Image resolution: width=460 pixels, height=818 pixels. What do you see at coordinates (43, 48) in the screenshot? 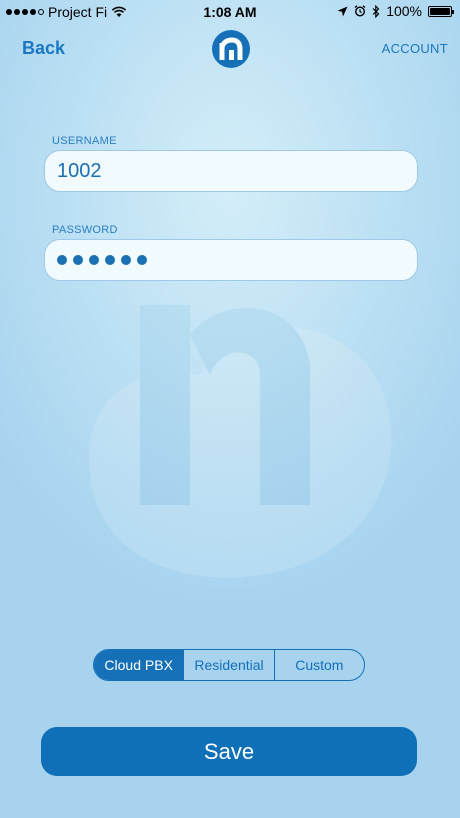
I see `back-button: Back` at bounding box center [43, 48].